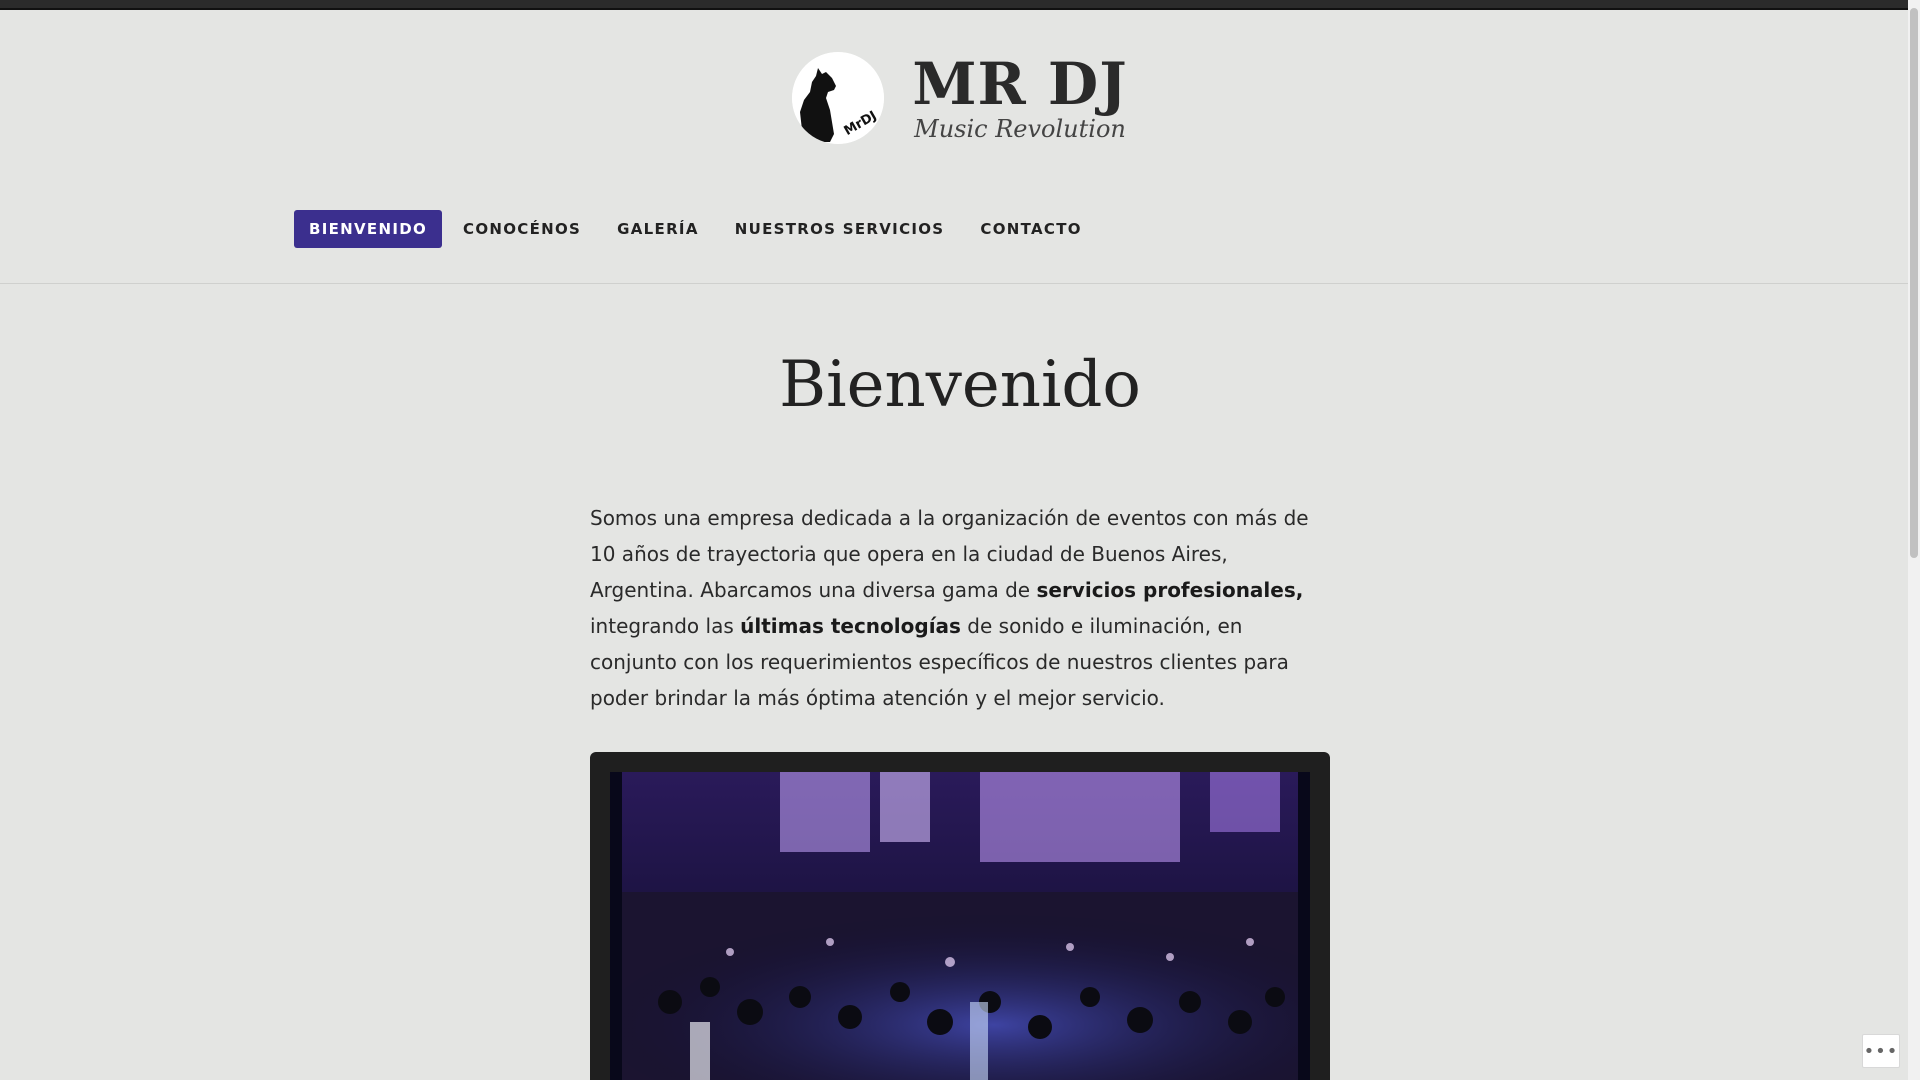 This screenshot has height=1080, width=1920. Describe the element at coordinates (368, 229) in the screenshot. I see `nav-item-bienvenido: BIENVENIDO` at that location.